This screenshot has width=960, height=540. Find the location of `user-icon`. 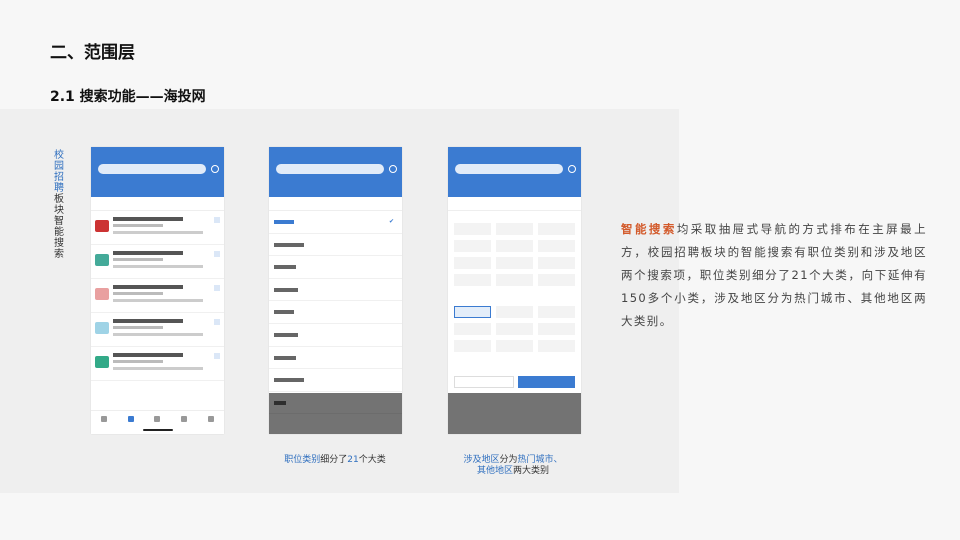

user-icon is located at coordinates (210, 418).